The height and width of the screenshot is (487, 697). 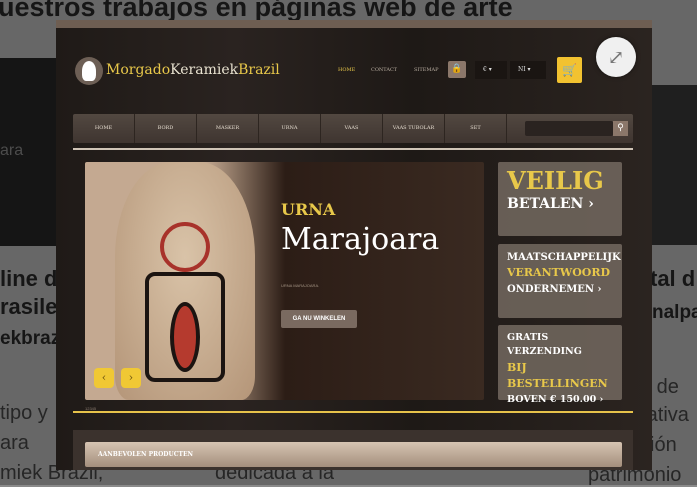 I want to click on lightbox-top-bar, so click(x=354, y=24).